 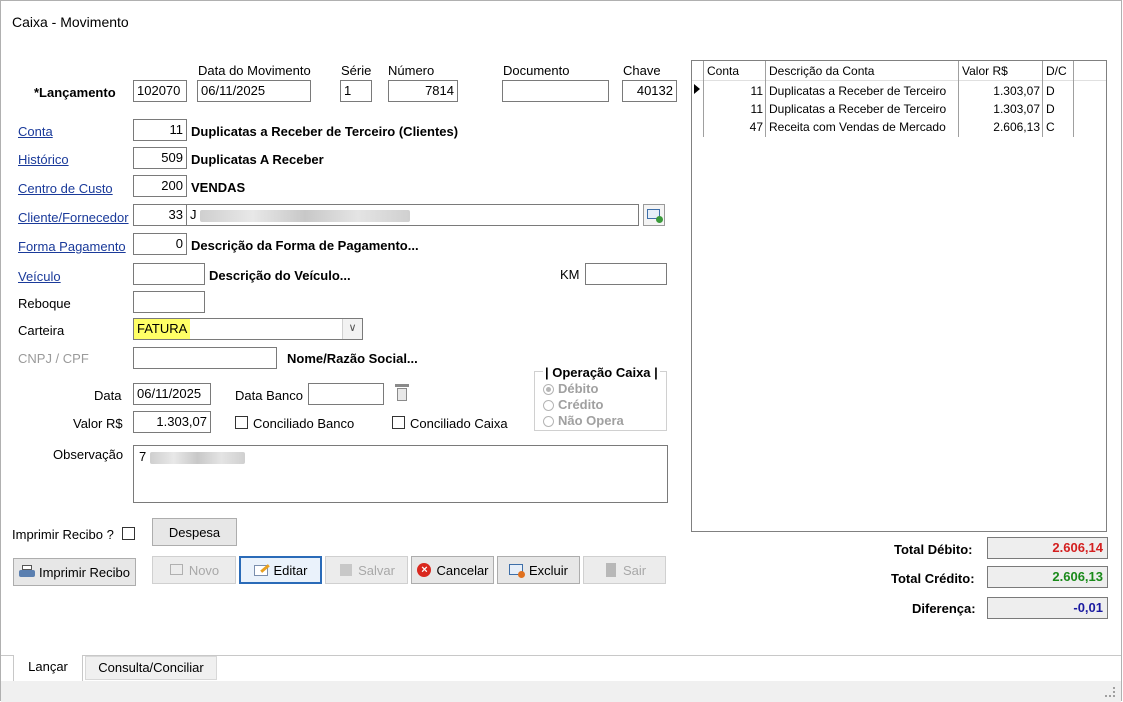 What do you see at coordinates (548, 422) in the screenshot?
I see `radio-icon` at bounding box center [548, 422].